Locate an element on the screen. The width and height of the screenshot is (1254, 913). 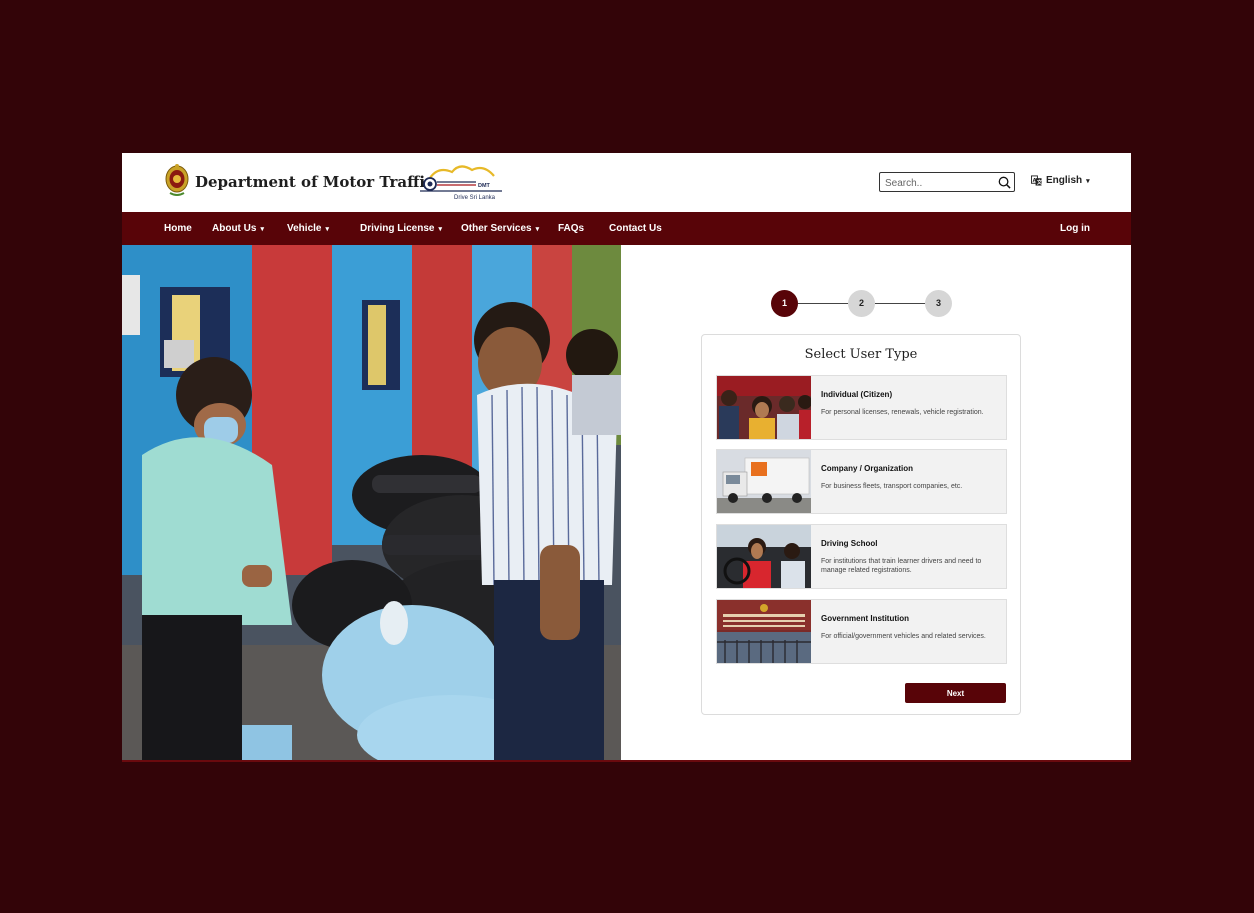
nav-item-driving-license: Driving License ▾ is located at coordinates (401, 228).